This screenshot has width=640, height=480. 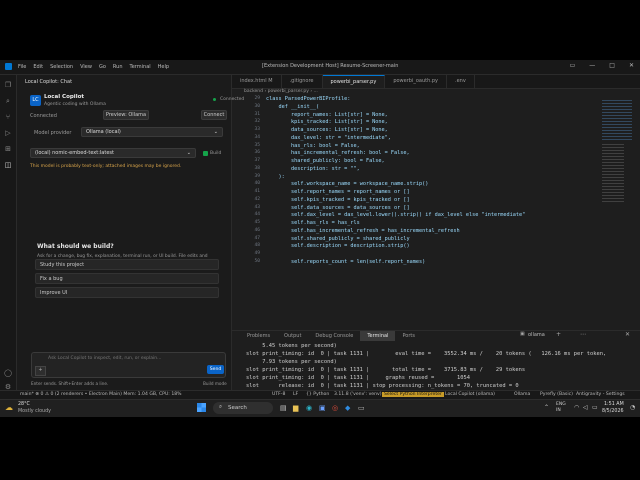 I want to click on minimap, so click(x=618, y=181).